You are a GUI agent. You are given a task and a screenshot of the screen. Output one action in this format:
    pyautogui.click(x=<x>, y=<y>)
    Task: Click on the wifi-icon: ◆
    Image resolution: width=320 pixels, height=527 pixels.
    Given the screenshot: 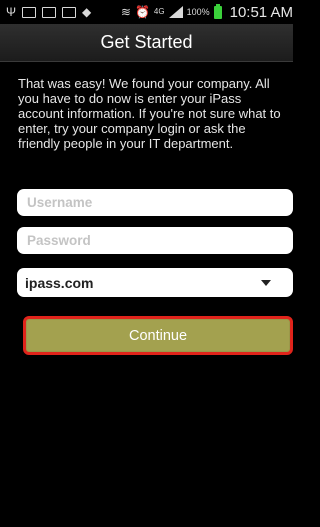 What is the action you would take?
    pyautogui.click(x=87, y=12)
    